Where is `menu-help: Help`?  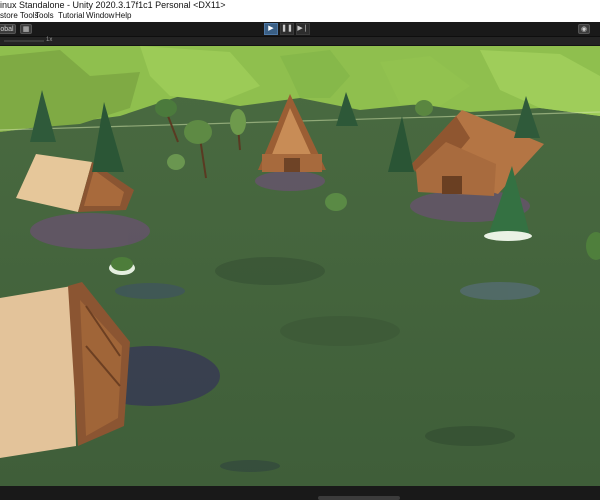 menu-help: Help is located at coordinates (123, 16).